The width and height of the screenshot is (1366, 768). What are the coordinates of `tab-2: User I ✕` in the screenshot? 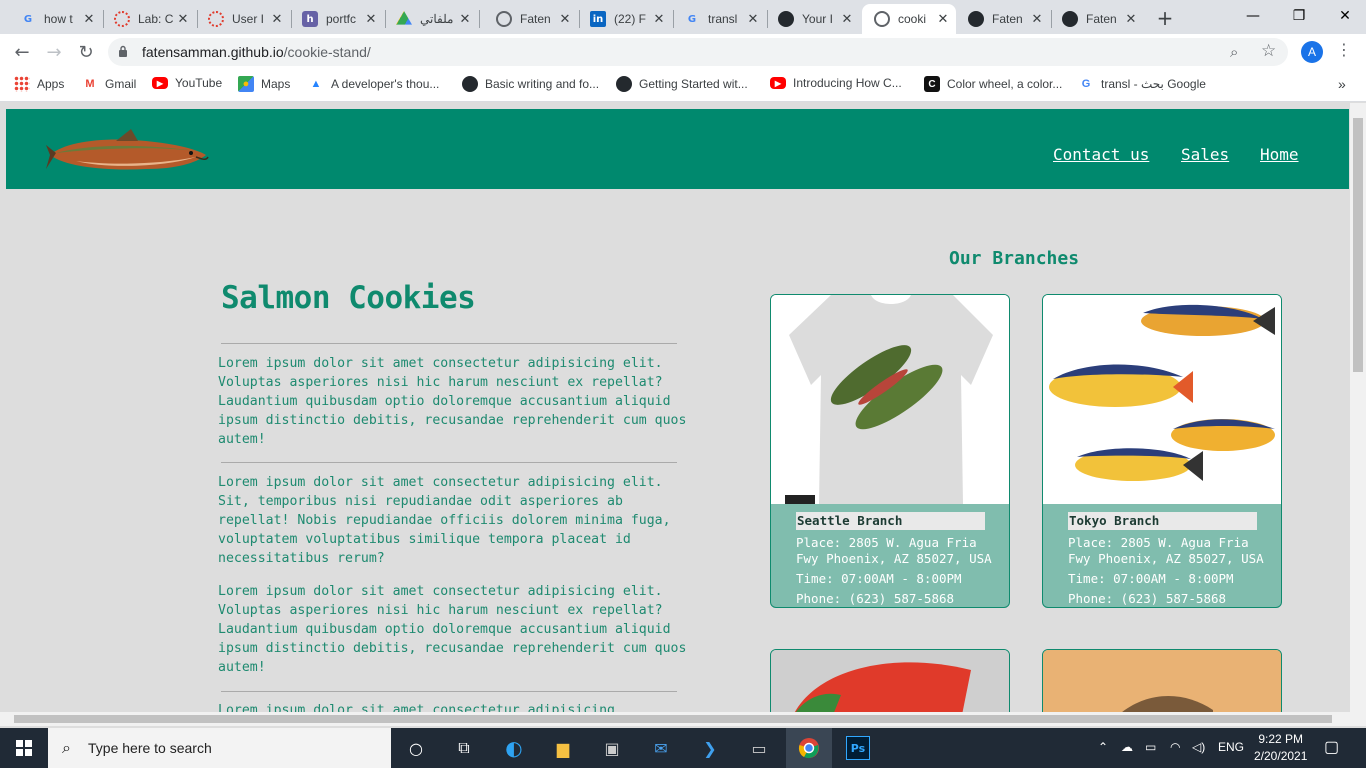 It's located at (243, 19).